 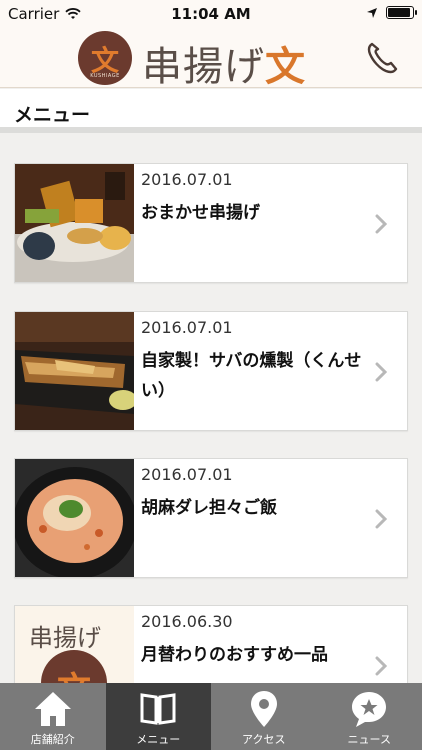 I want to click on menu-item-title: 月替わりのおすすめ一品, so click(x=234, y=655).